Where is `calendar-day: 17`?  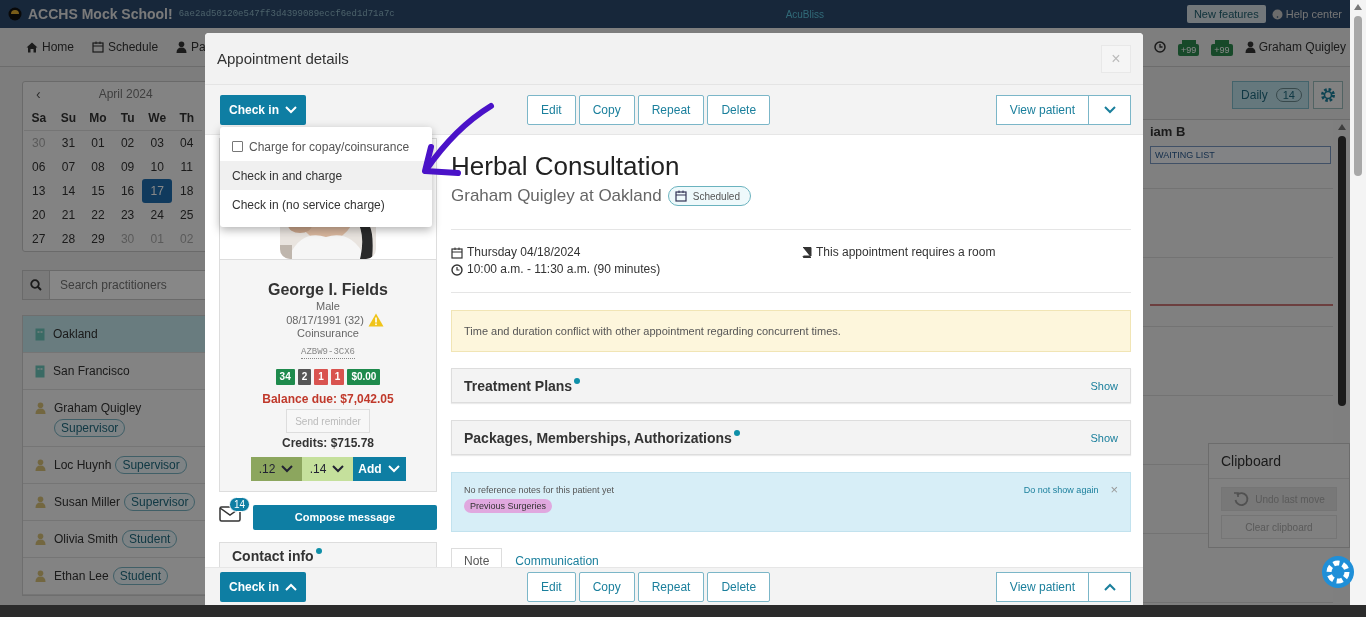 calendar-day: 17 is located at coordinates (157, 191).